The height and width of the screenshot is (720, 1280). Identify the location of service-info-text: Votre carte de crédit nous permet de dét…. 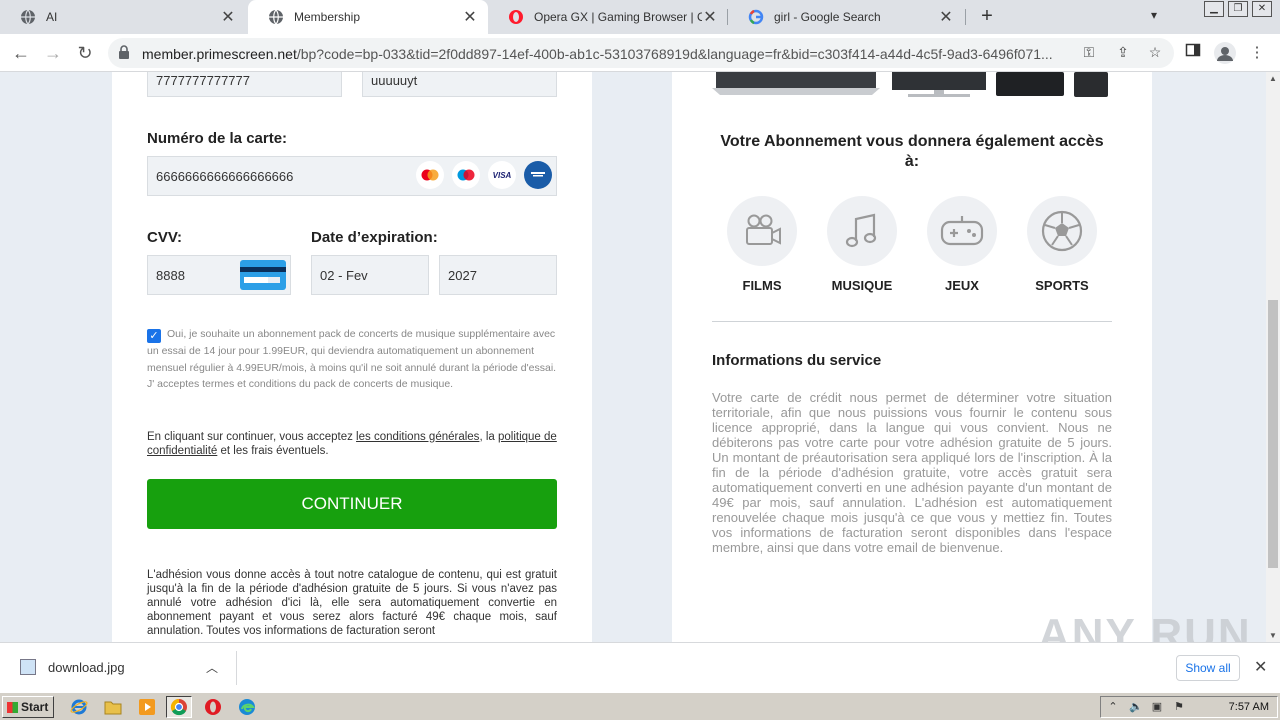
(912, 472).